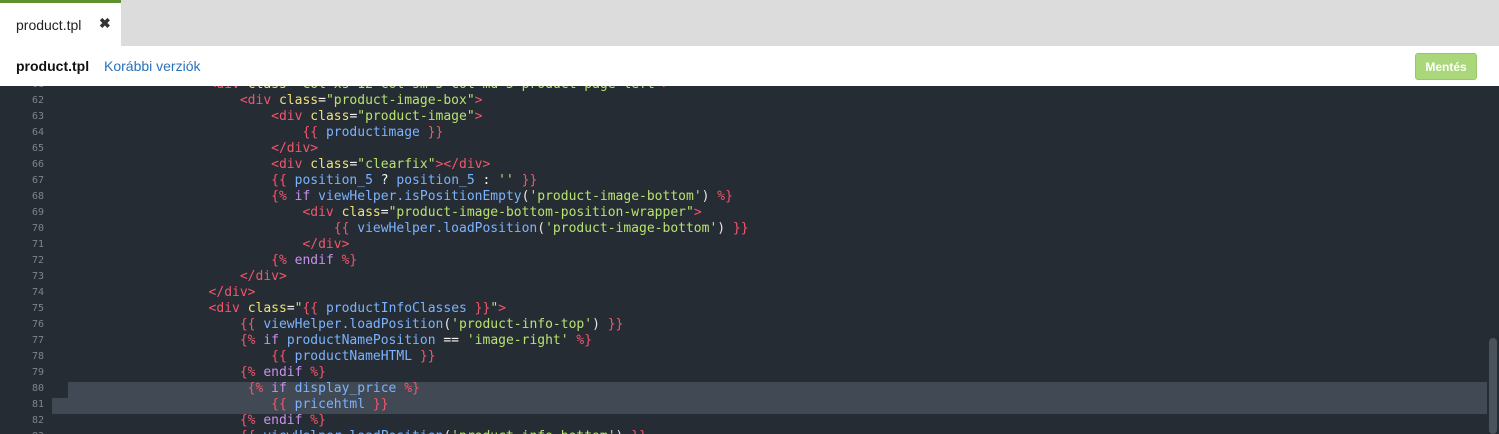  I want to click on code-token: "product-image-box", so click(400, 100).